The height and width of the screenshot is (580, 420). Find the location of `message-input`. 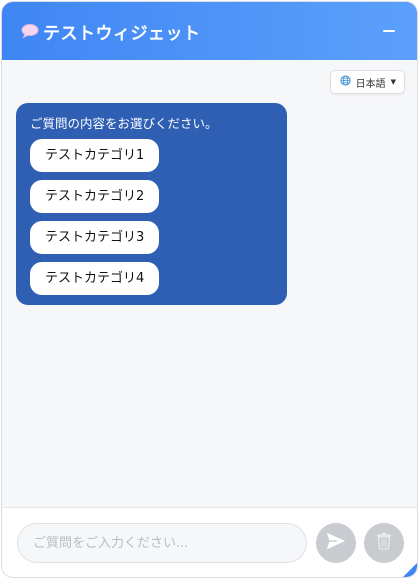

message-input is located at coordinates (162, 543).